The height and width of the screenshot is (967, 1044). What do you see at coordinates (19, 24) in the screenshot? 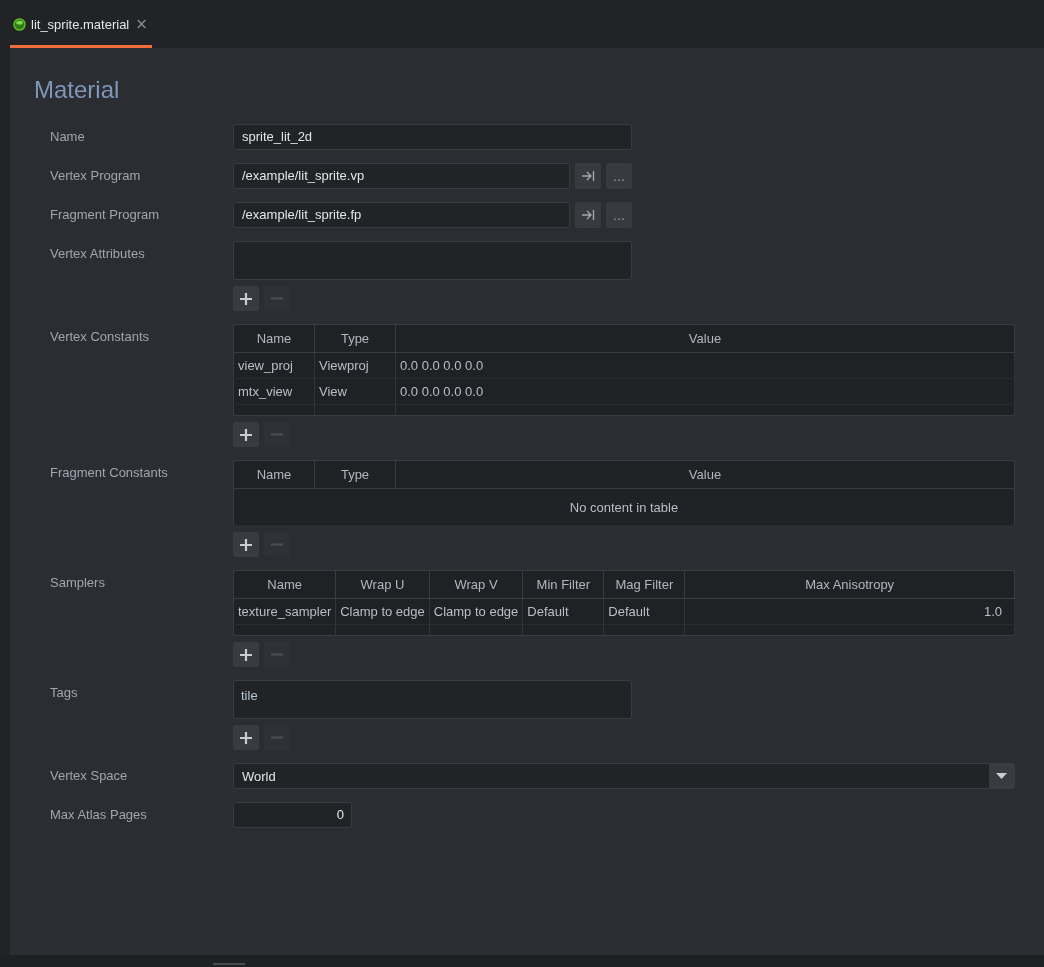
I see `sphere-icon` at bounding box center [19, 24].